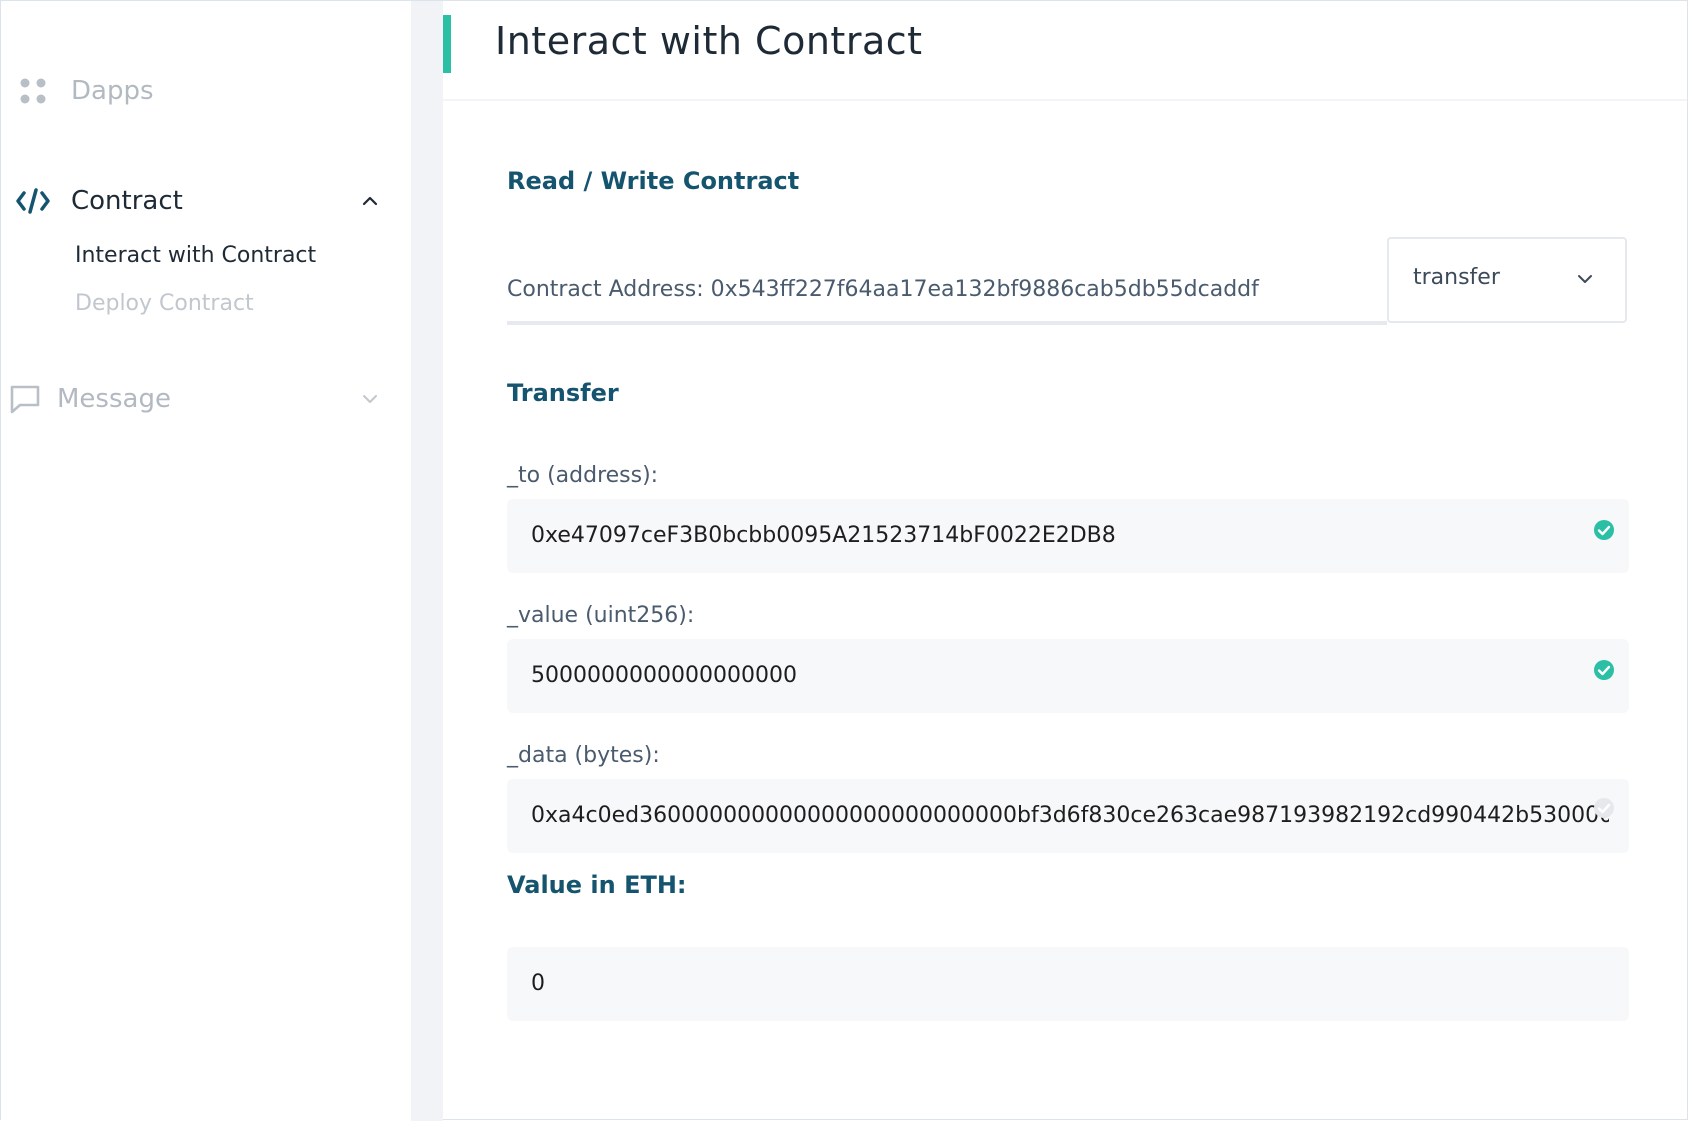 Image resolution: width=1688 pixels, height=1121 pixels. I want to click on value-uint256-label: _value (uint256):, so click(601, 615).